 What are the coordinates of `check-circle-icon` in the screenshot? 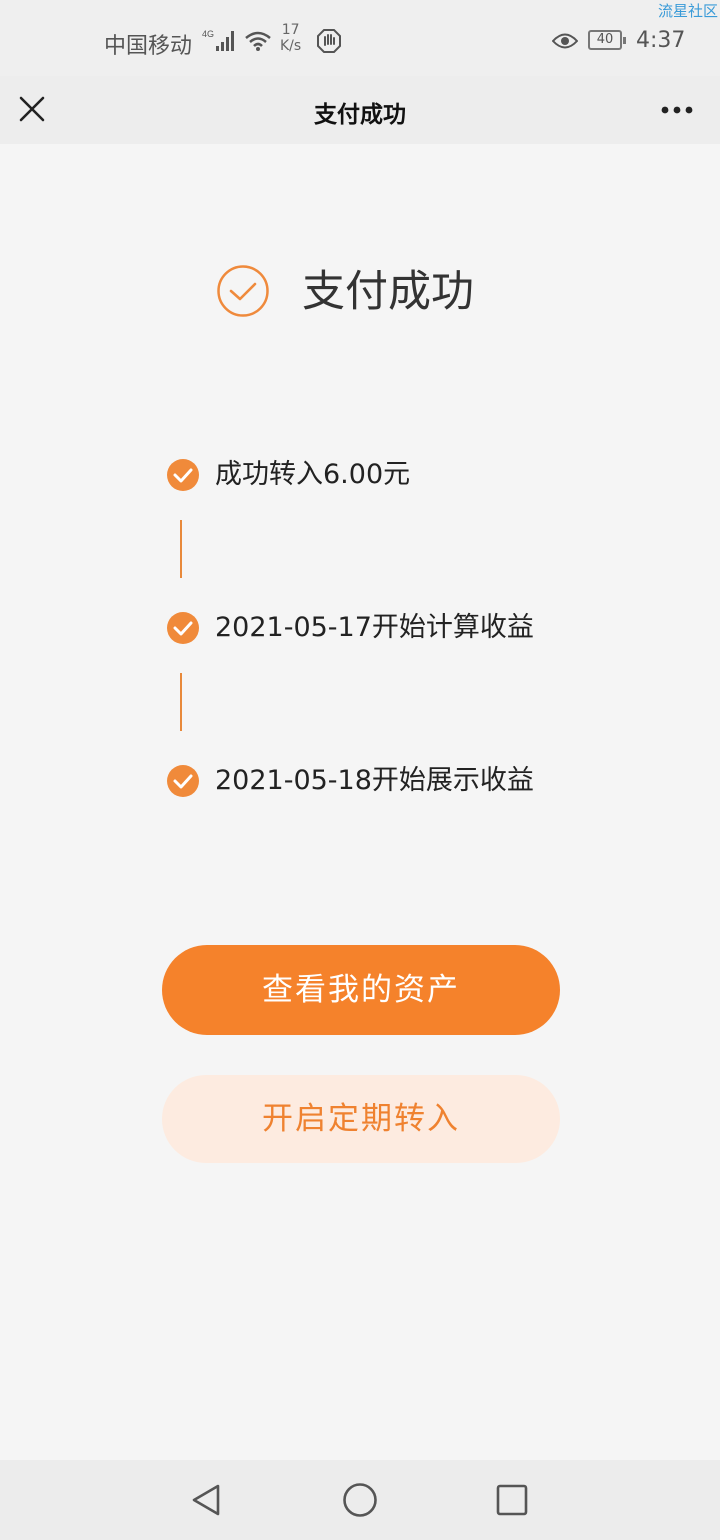 It's located at (243, 291).